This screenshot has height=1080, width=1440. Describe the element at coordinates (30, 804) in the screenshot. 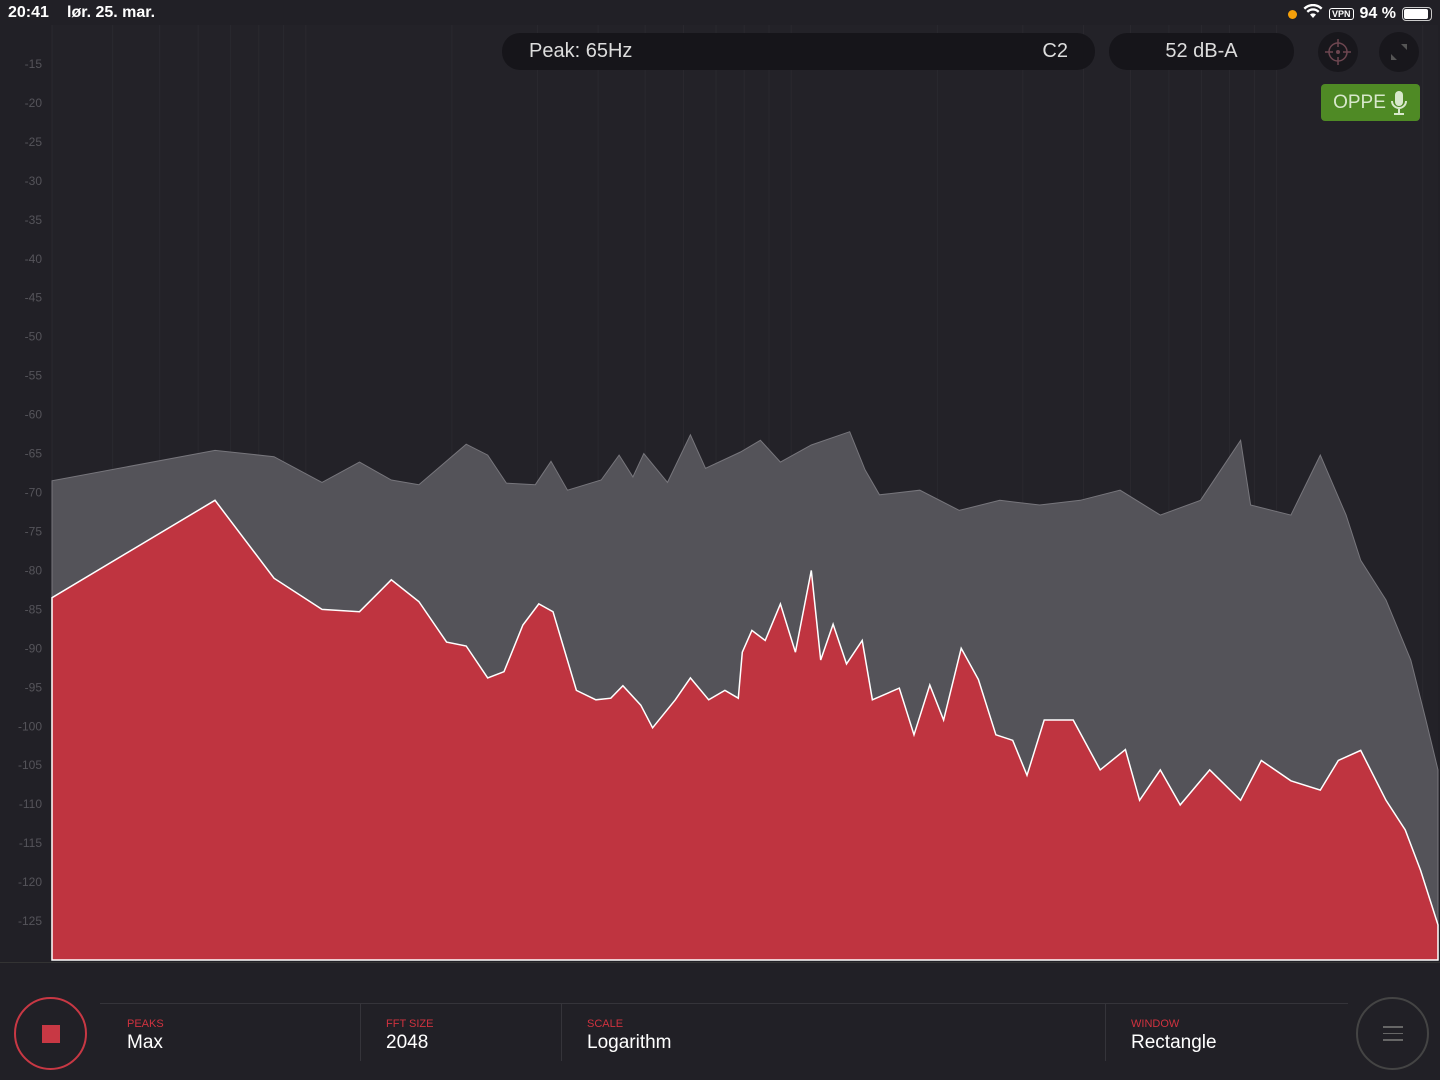

I see `y-tick-label: -110` at that location.